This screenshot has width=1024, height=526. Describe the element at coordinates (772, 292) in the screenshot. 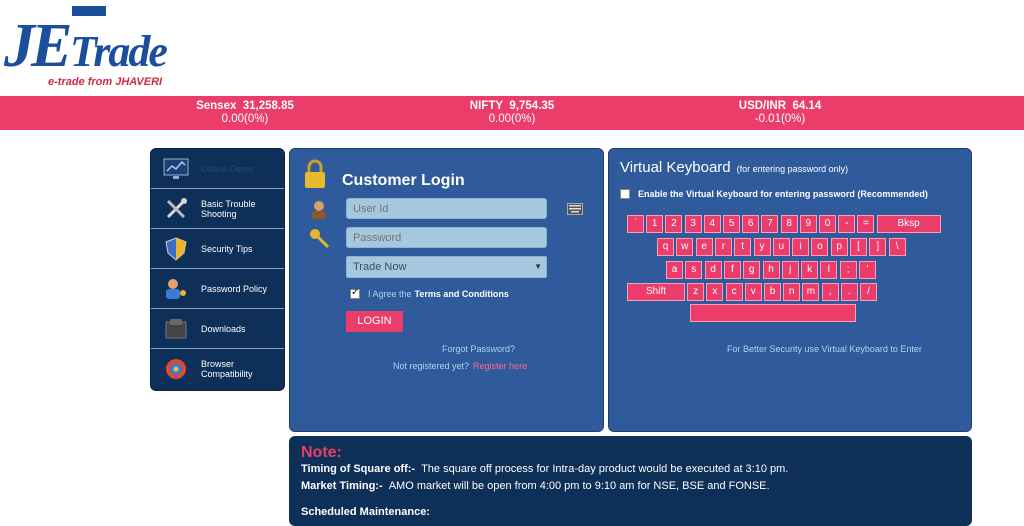

I see `vk-key: b` at that location.